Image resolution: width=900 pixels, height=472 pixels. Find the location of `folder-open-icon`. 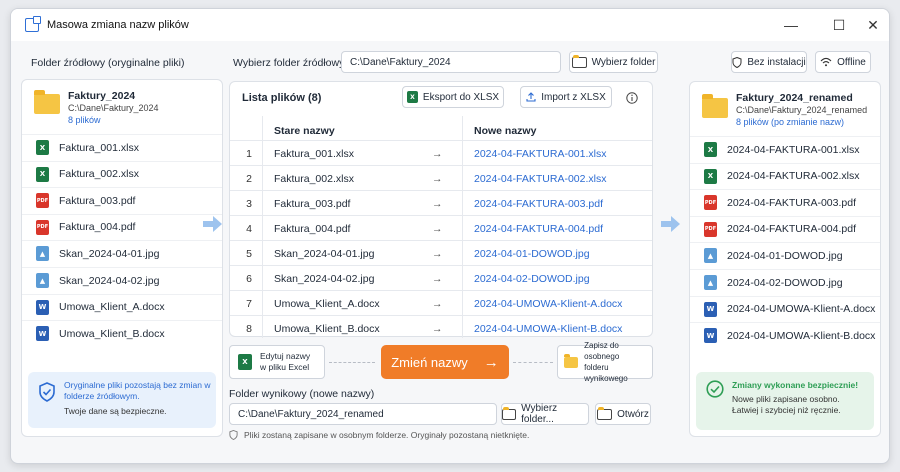

folder-open-icon is located at coordinates (579, 61).